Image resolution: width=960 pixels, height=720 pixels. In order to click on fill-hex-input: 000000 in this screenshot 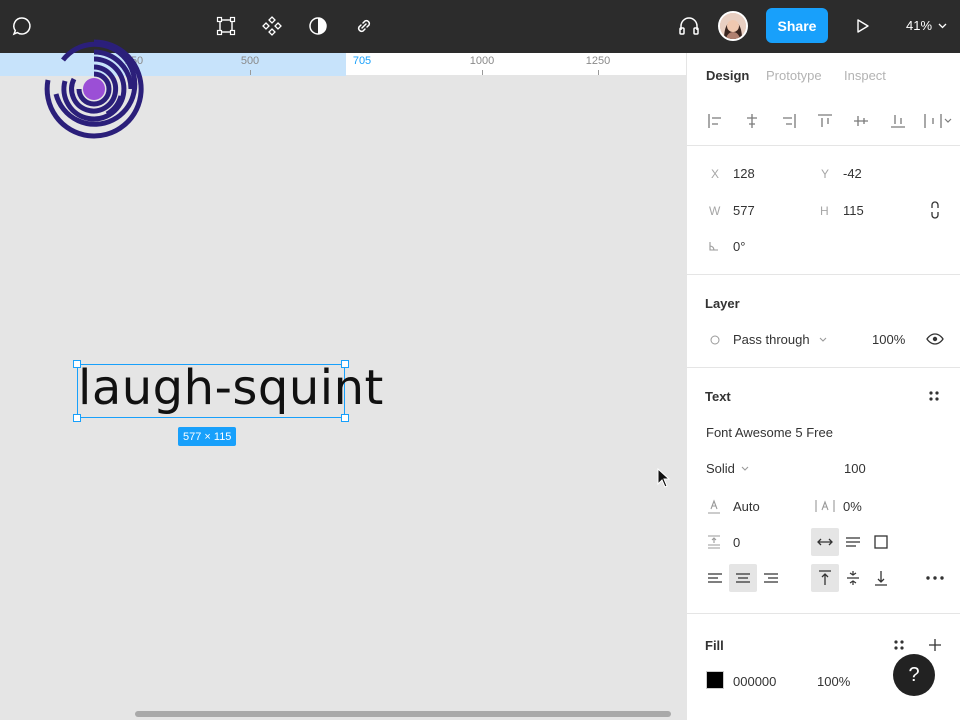, I will do `click(754, 681)`.